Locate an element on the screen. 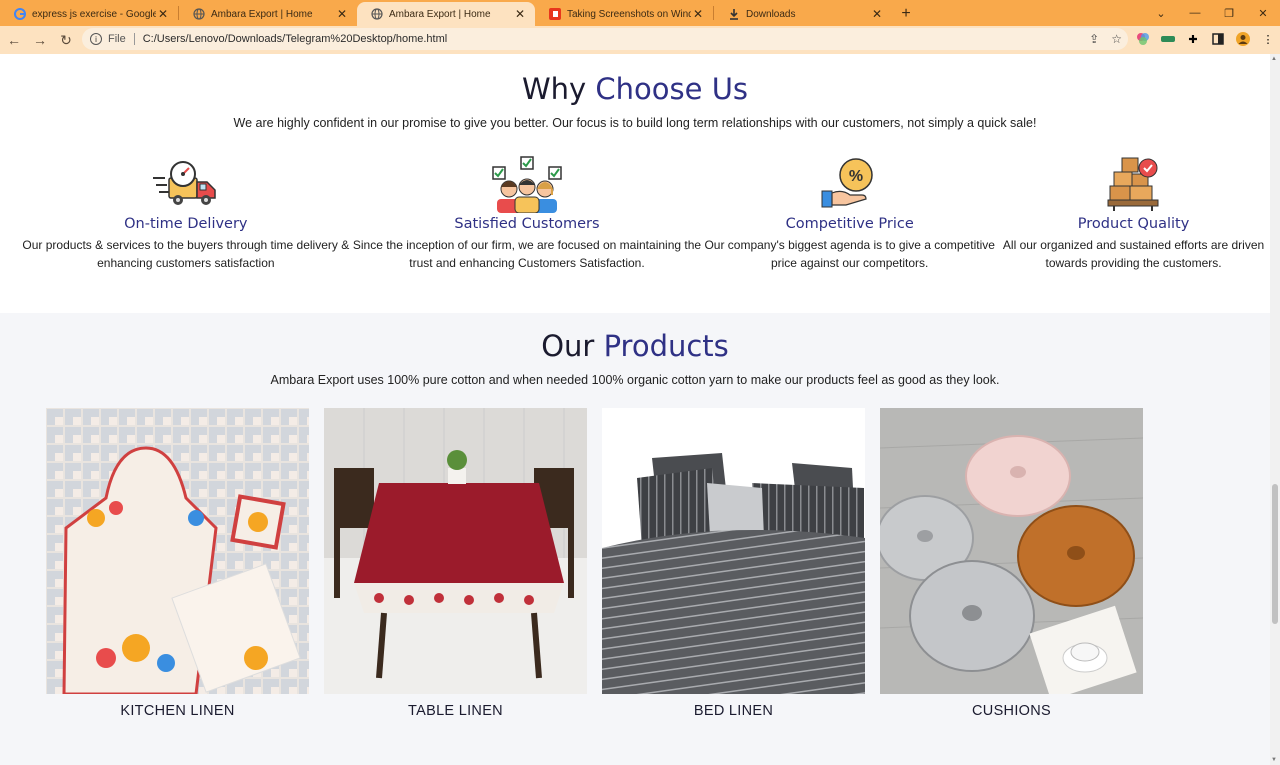 This screenshot has height=765, width=1280. cushions-image is located at coordinates (1011, 551).